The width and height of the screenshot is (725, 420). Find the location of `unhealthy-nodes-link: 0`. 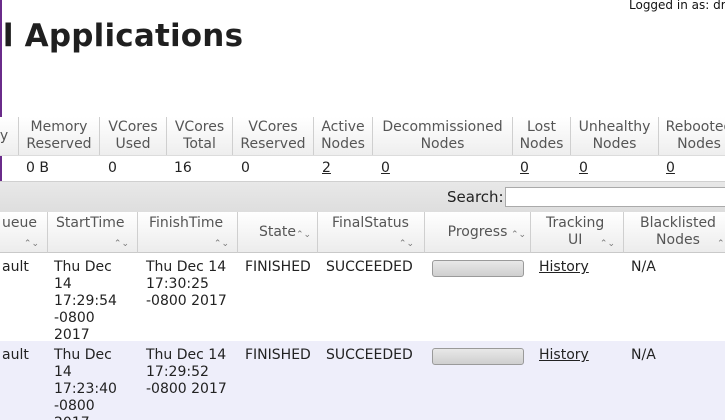

unhealthy-nodes-link: 0 is located at coordinates (583, 168).